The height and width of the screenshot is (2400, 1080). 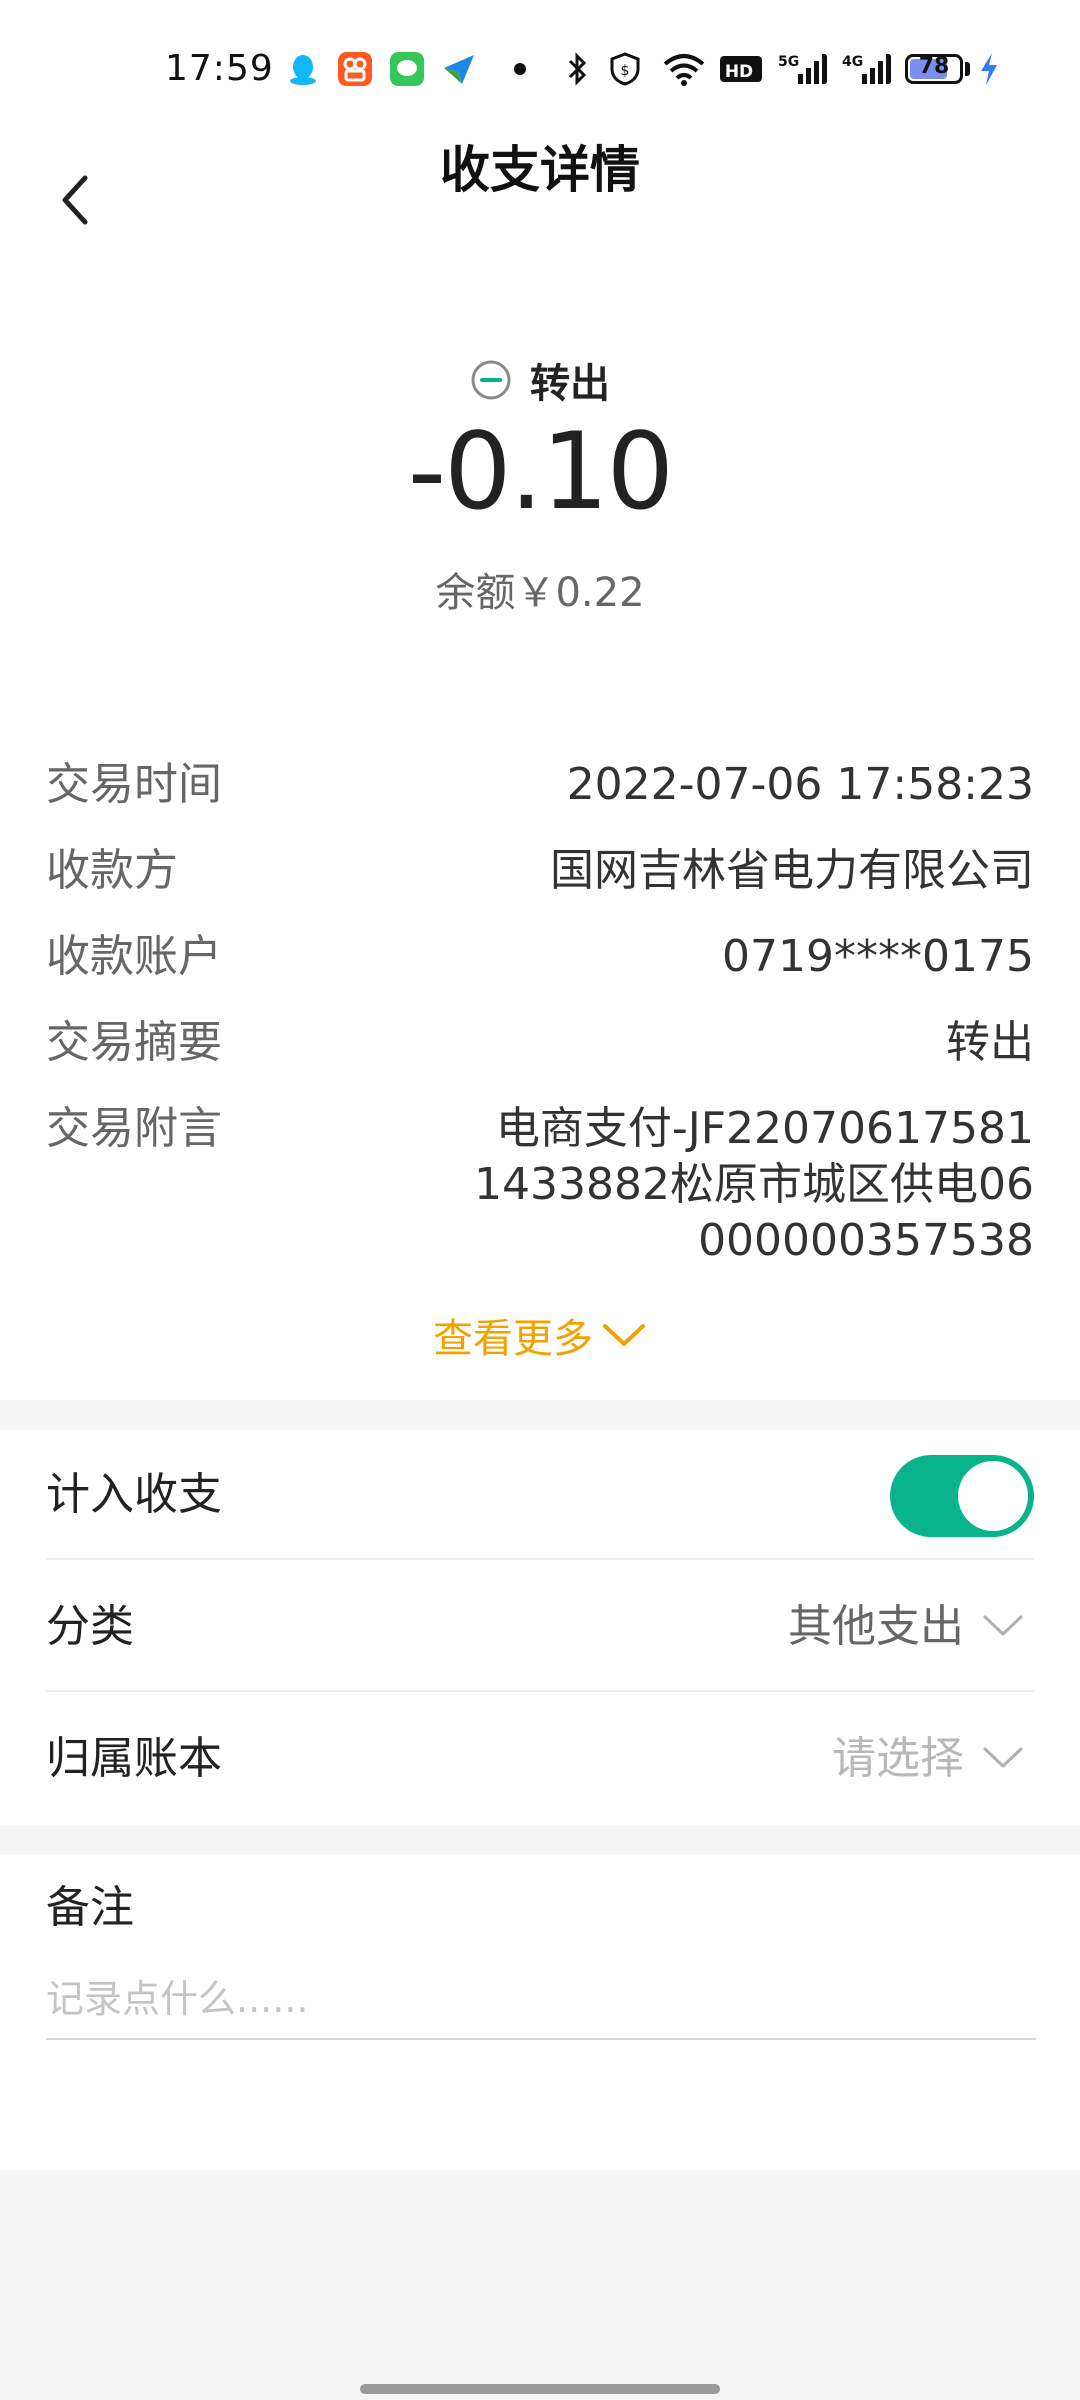 I want to click on toggle-knob, so click(x=993, y=1496).